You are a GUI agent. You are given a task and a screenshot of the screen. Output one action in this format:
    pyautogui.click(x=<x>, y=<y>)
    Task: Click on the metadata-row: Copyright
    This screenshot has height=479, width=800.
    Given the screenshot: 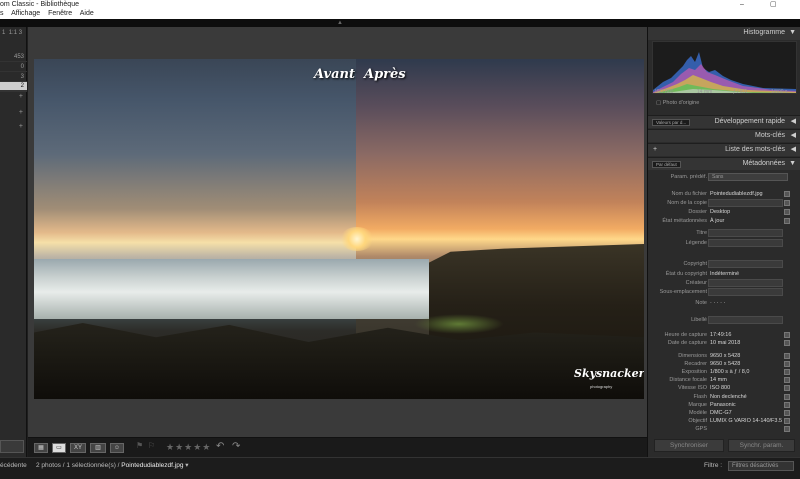 What is the action you would take?
    pyautogui.click(x=724, y=264)
    